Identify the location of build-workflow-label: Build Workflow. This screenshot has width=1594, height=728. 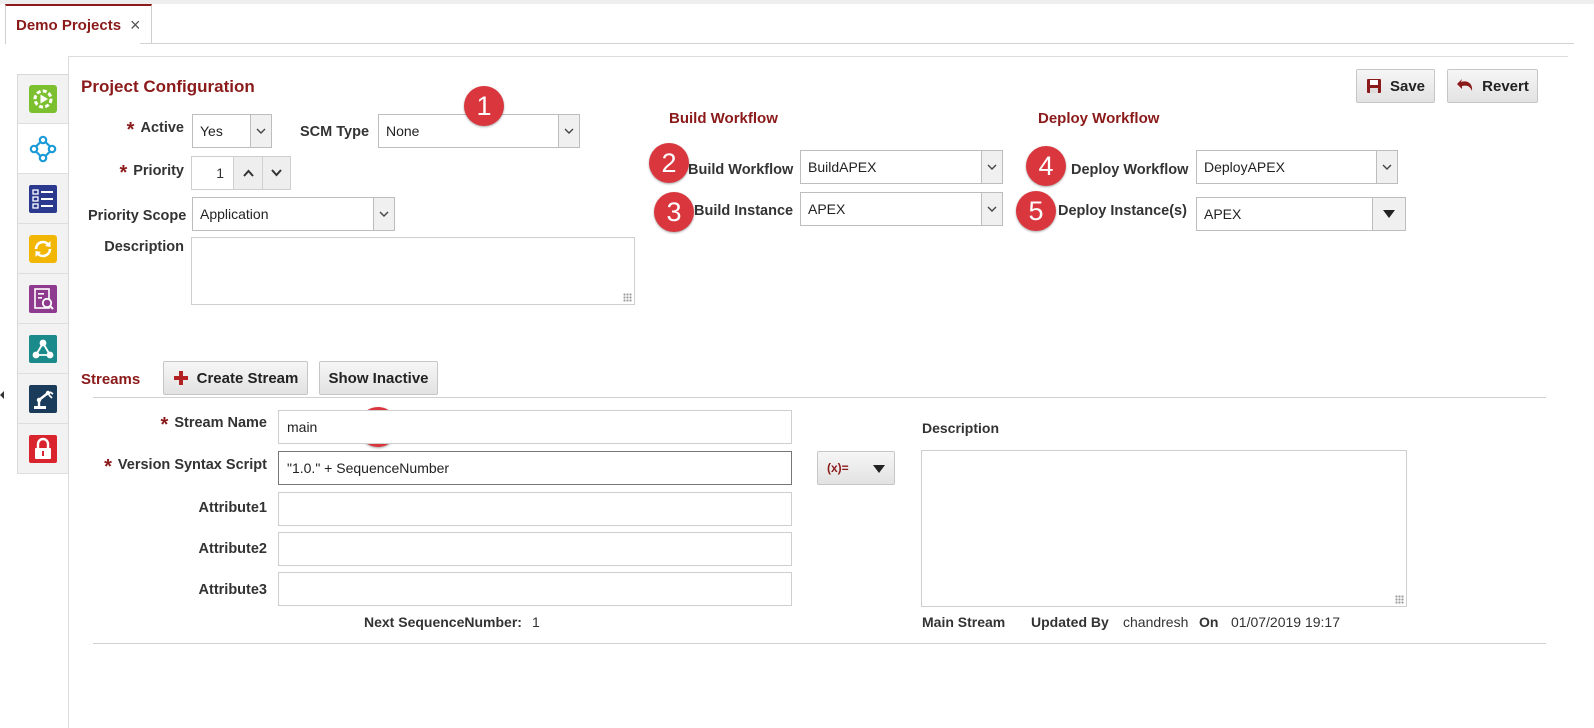
(741, 170).